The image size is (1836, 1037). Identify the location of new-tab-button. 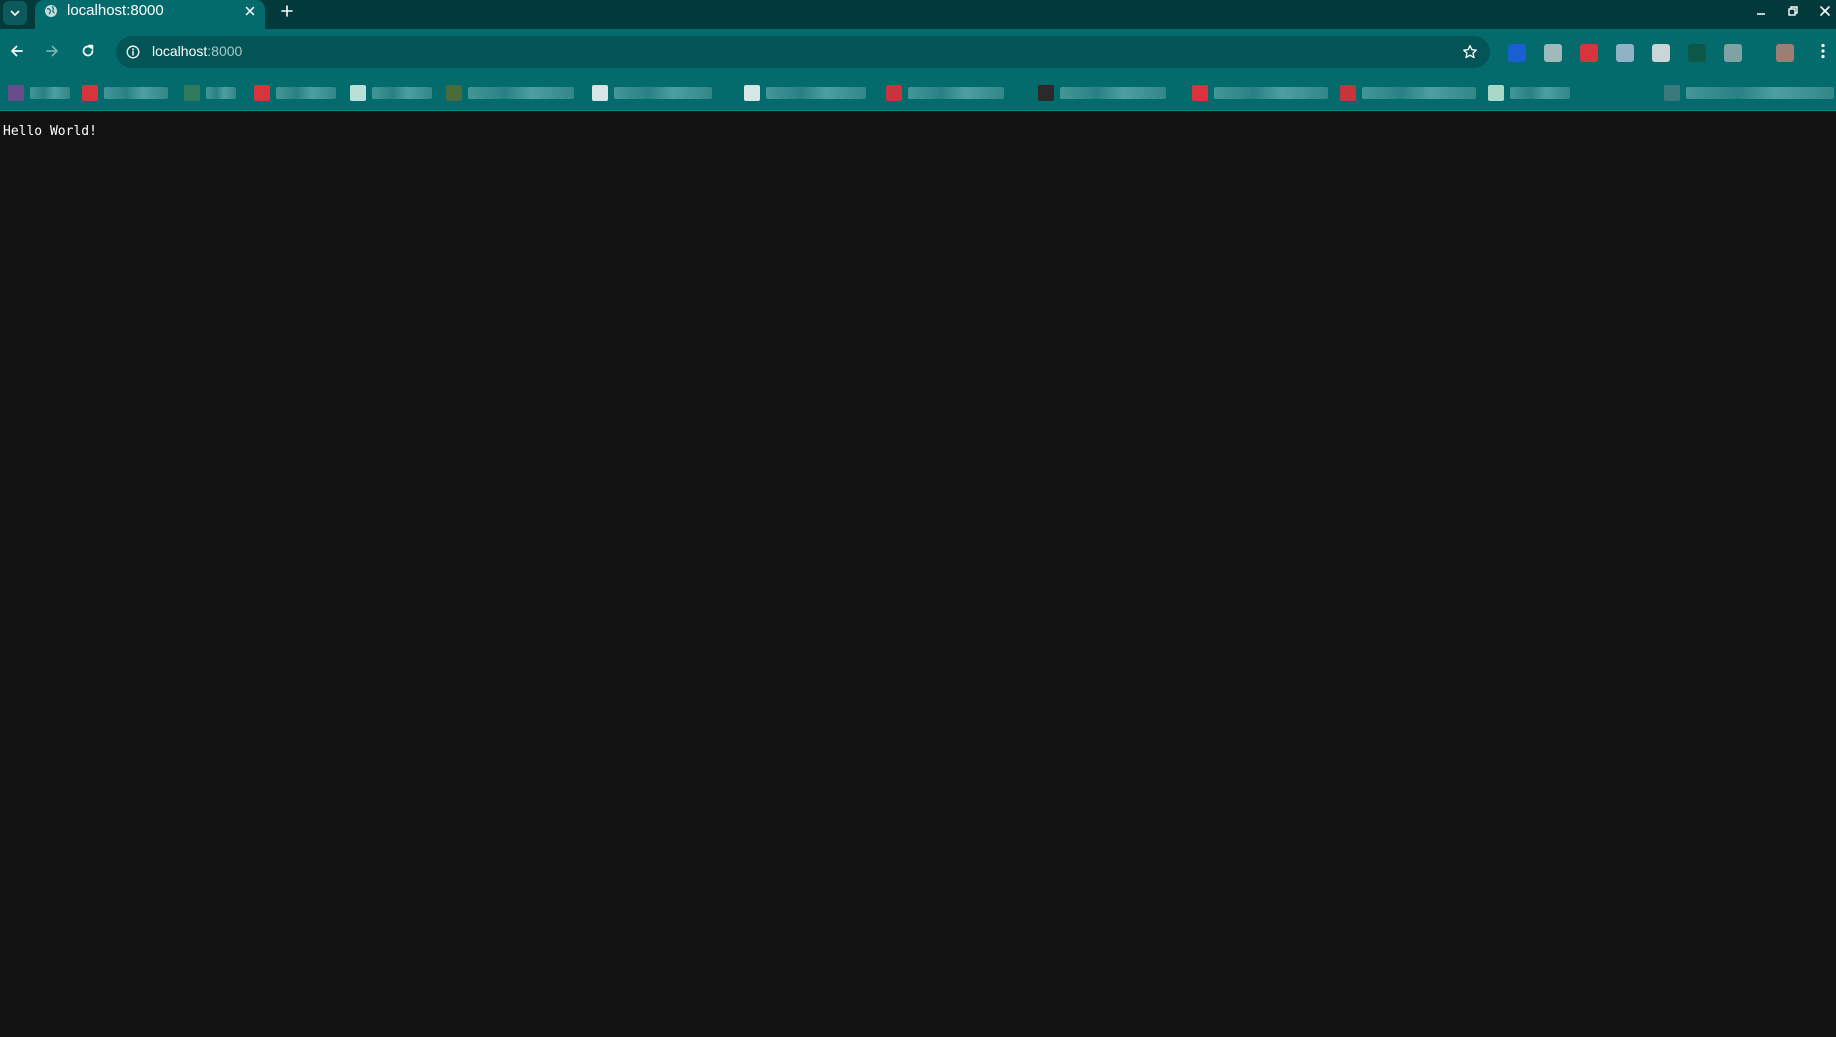
(287, 11).